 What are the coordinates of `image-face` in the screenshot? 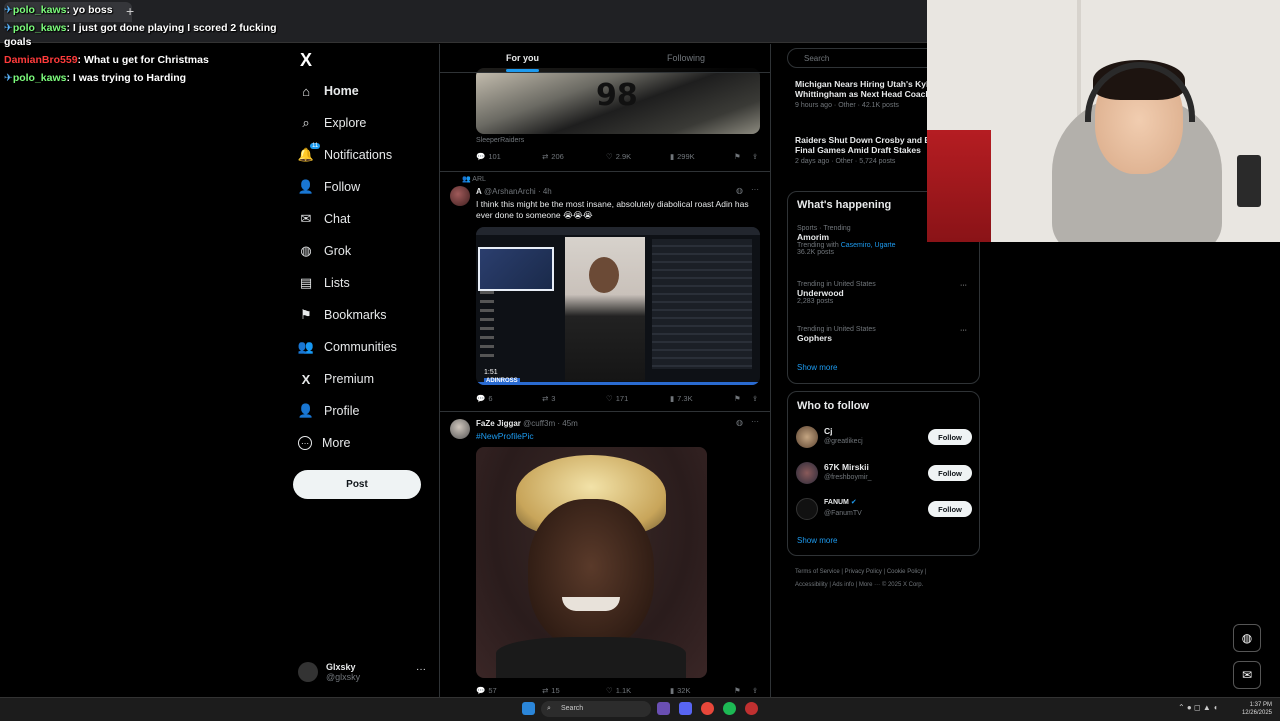 It's located at (591, 574).